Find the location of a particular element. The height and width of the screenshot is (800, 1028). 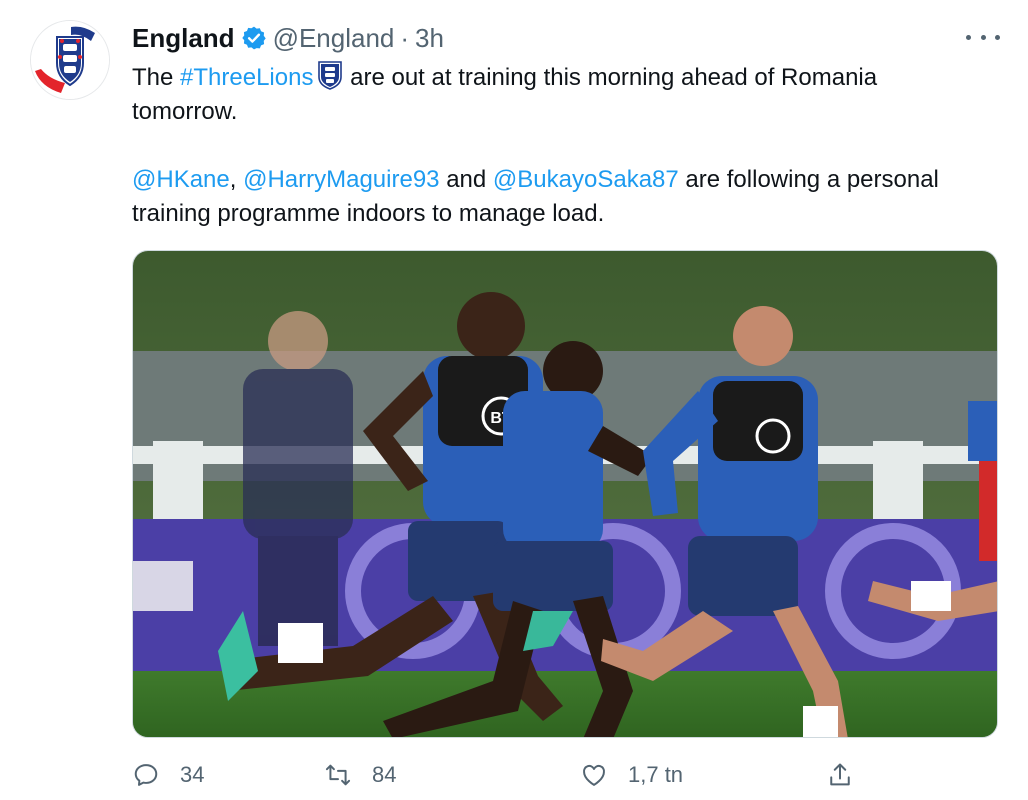

handle: @England is located at coordinates (334, 38).